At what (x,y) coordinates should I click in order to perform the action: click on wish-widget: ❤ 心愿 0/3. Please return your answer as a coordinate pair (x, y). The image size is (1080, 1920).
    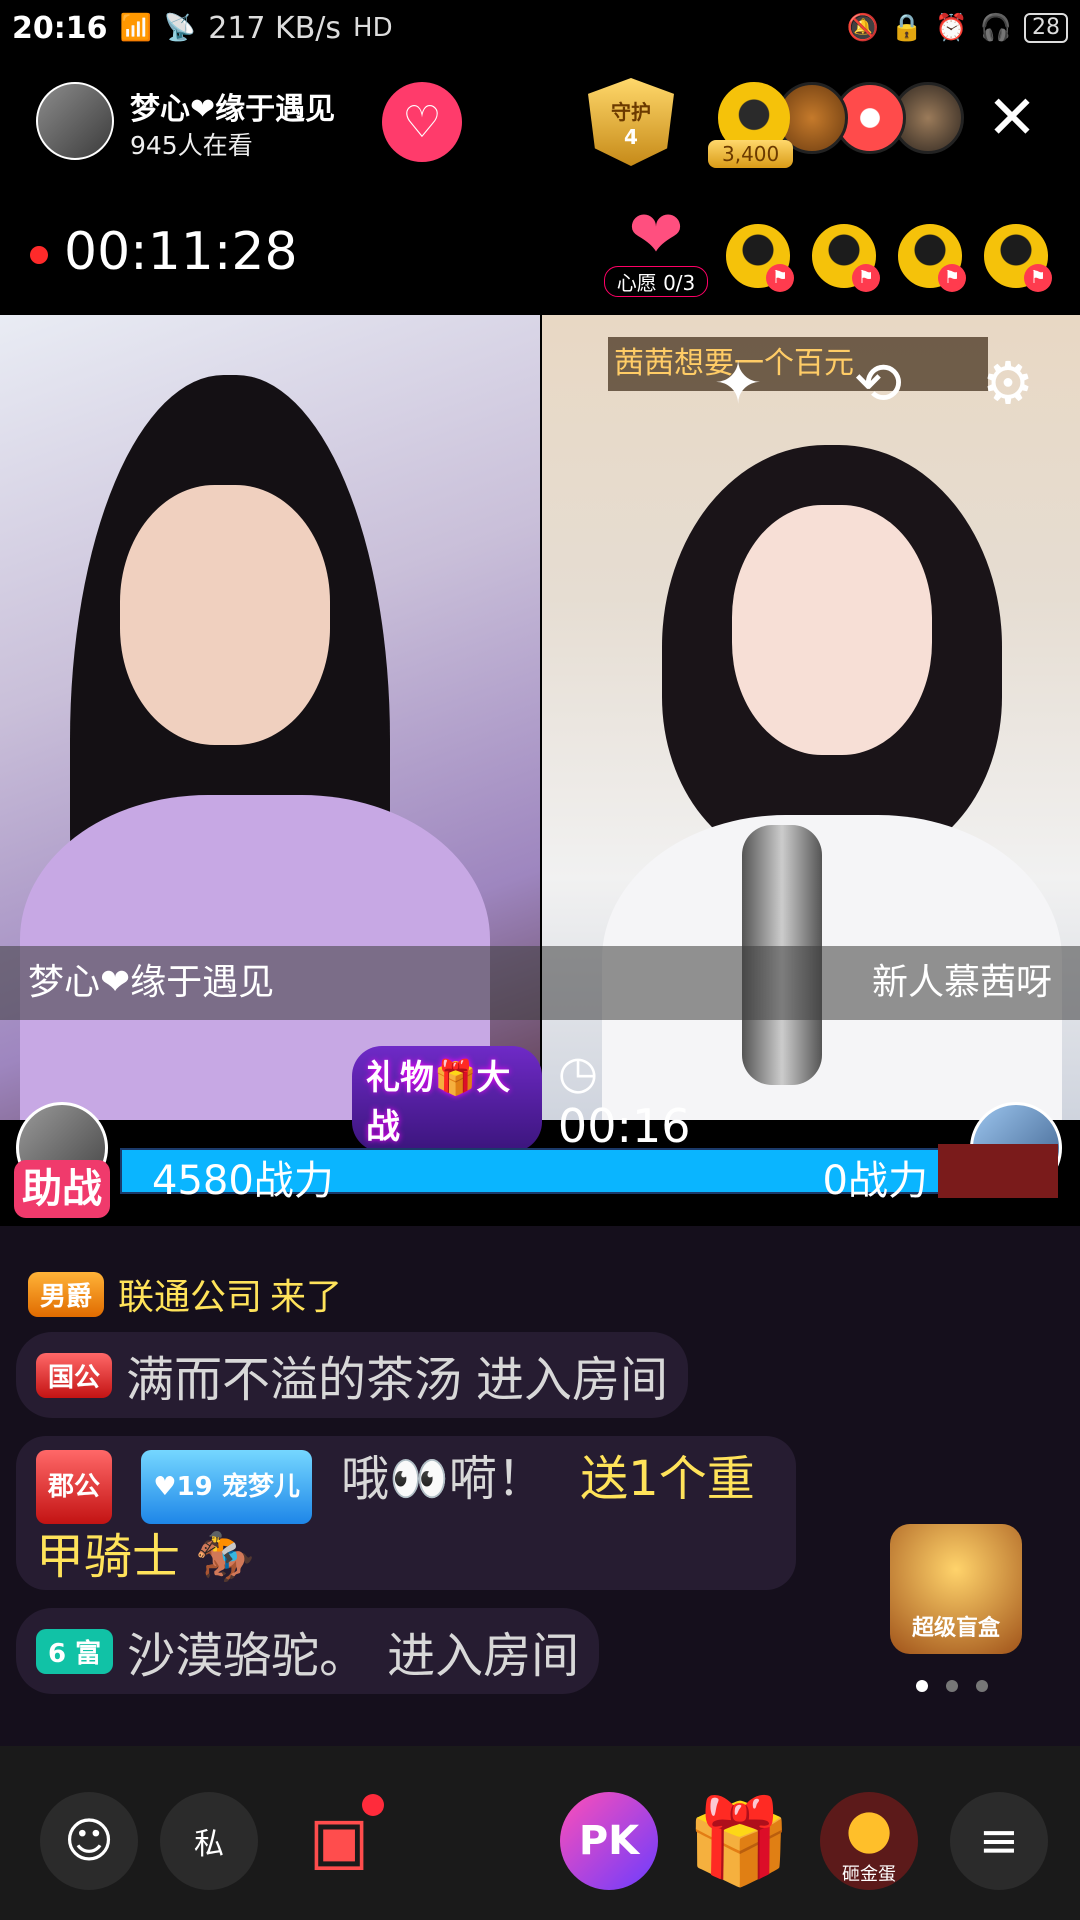
    Looking at the image, I should click on (656, 250).